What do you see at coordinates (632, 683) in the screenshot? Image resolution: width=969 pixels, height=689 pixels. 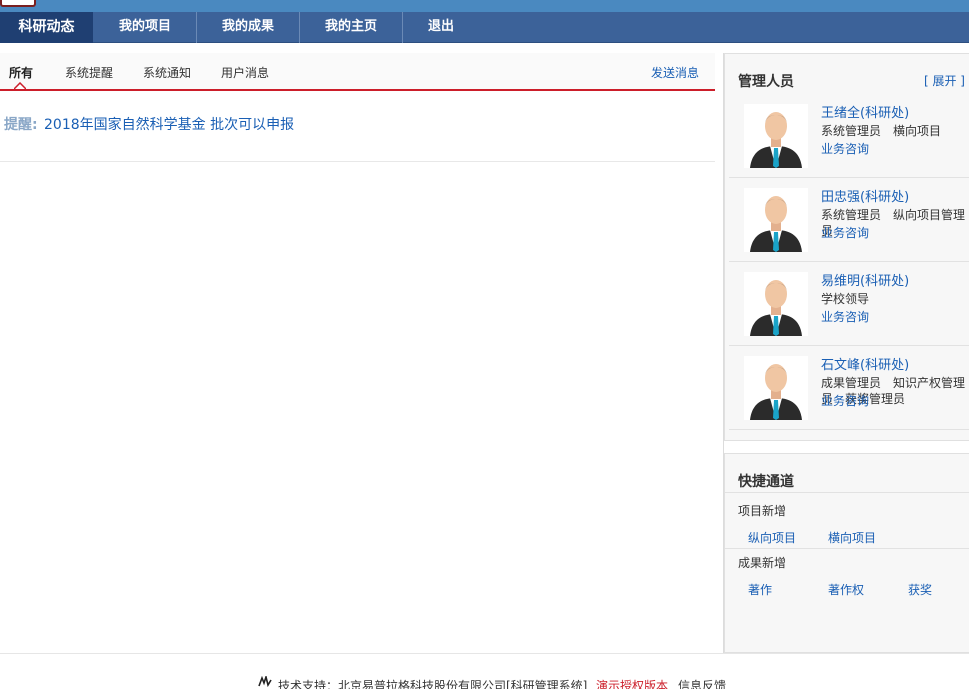 I see `demo-license-link: 演示授权版本` at bounding box center [632, 683].